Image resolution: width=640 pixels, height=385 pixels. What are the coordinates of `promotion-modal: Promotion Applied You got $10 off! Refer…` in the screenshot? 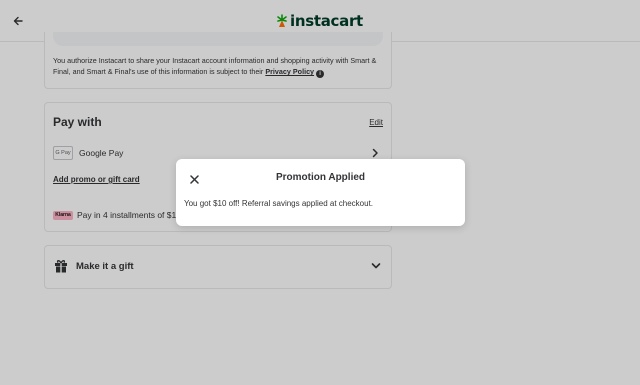 It's located at (320, 192).